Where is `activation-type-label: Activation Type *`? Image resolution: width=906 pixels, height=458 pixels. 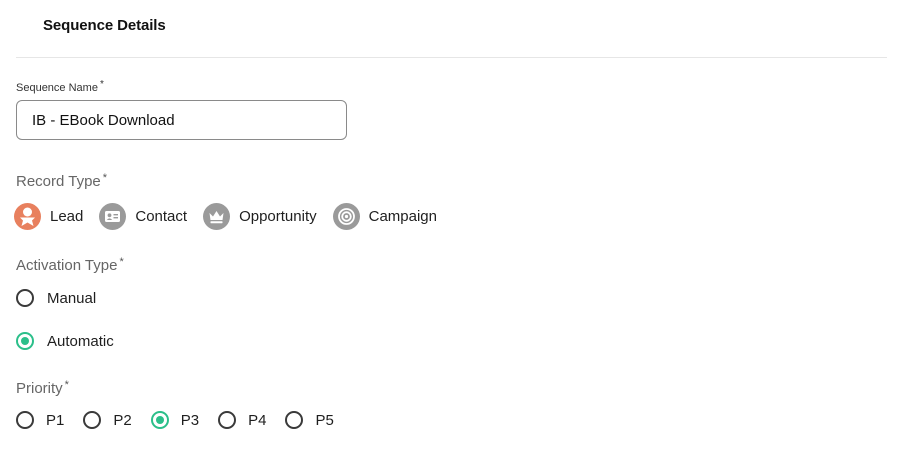
activation-type-label: Activation Type * is located at coordinates (70, 265).